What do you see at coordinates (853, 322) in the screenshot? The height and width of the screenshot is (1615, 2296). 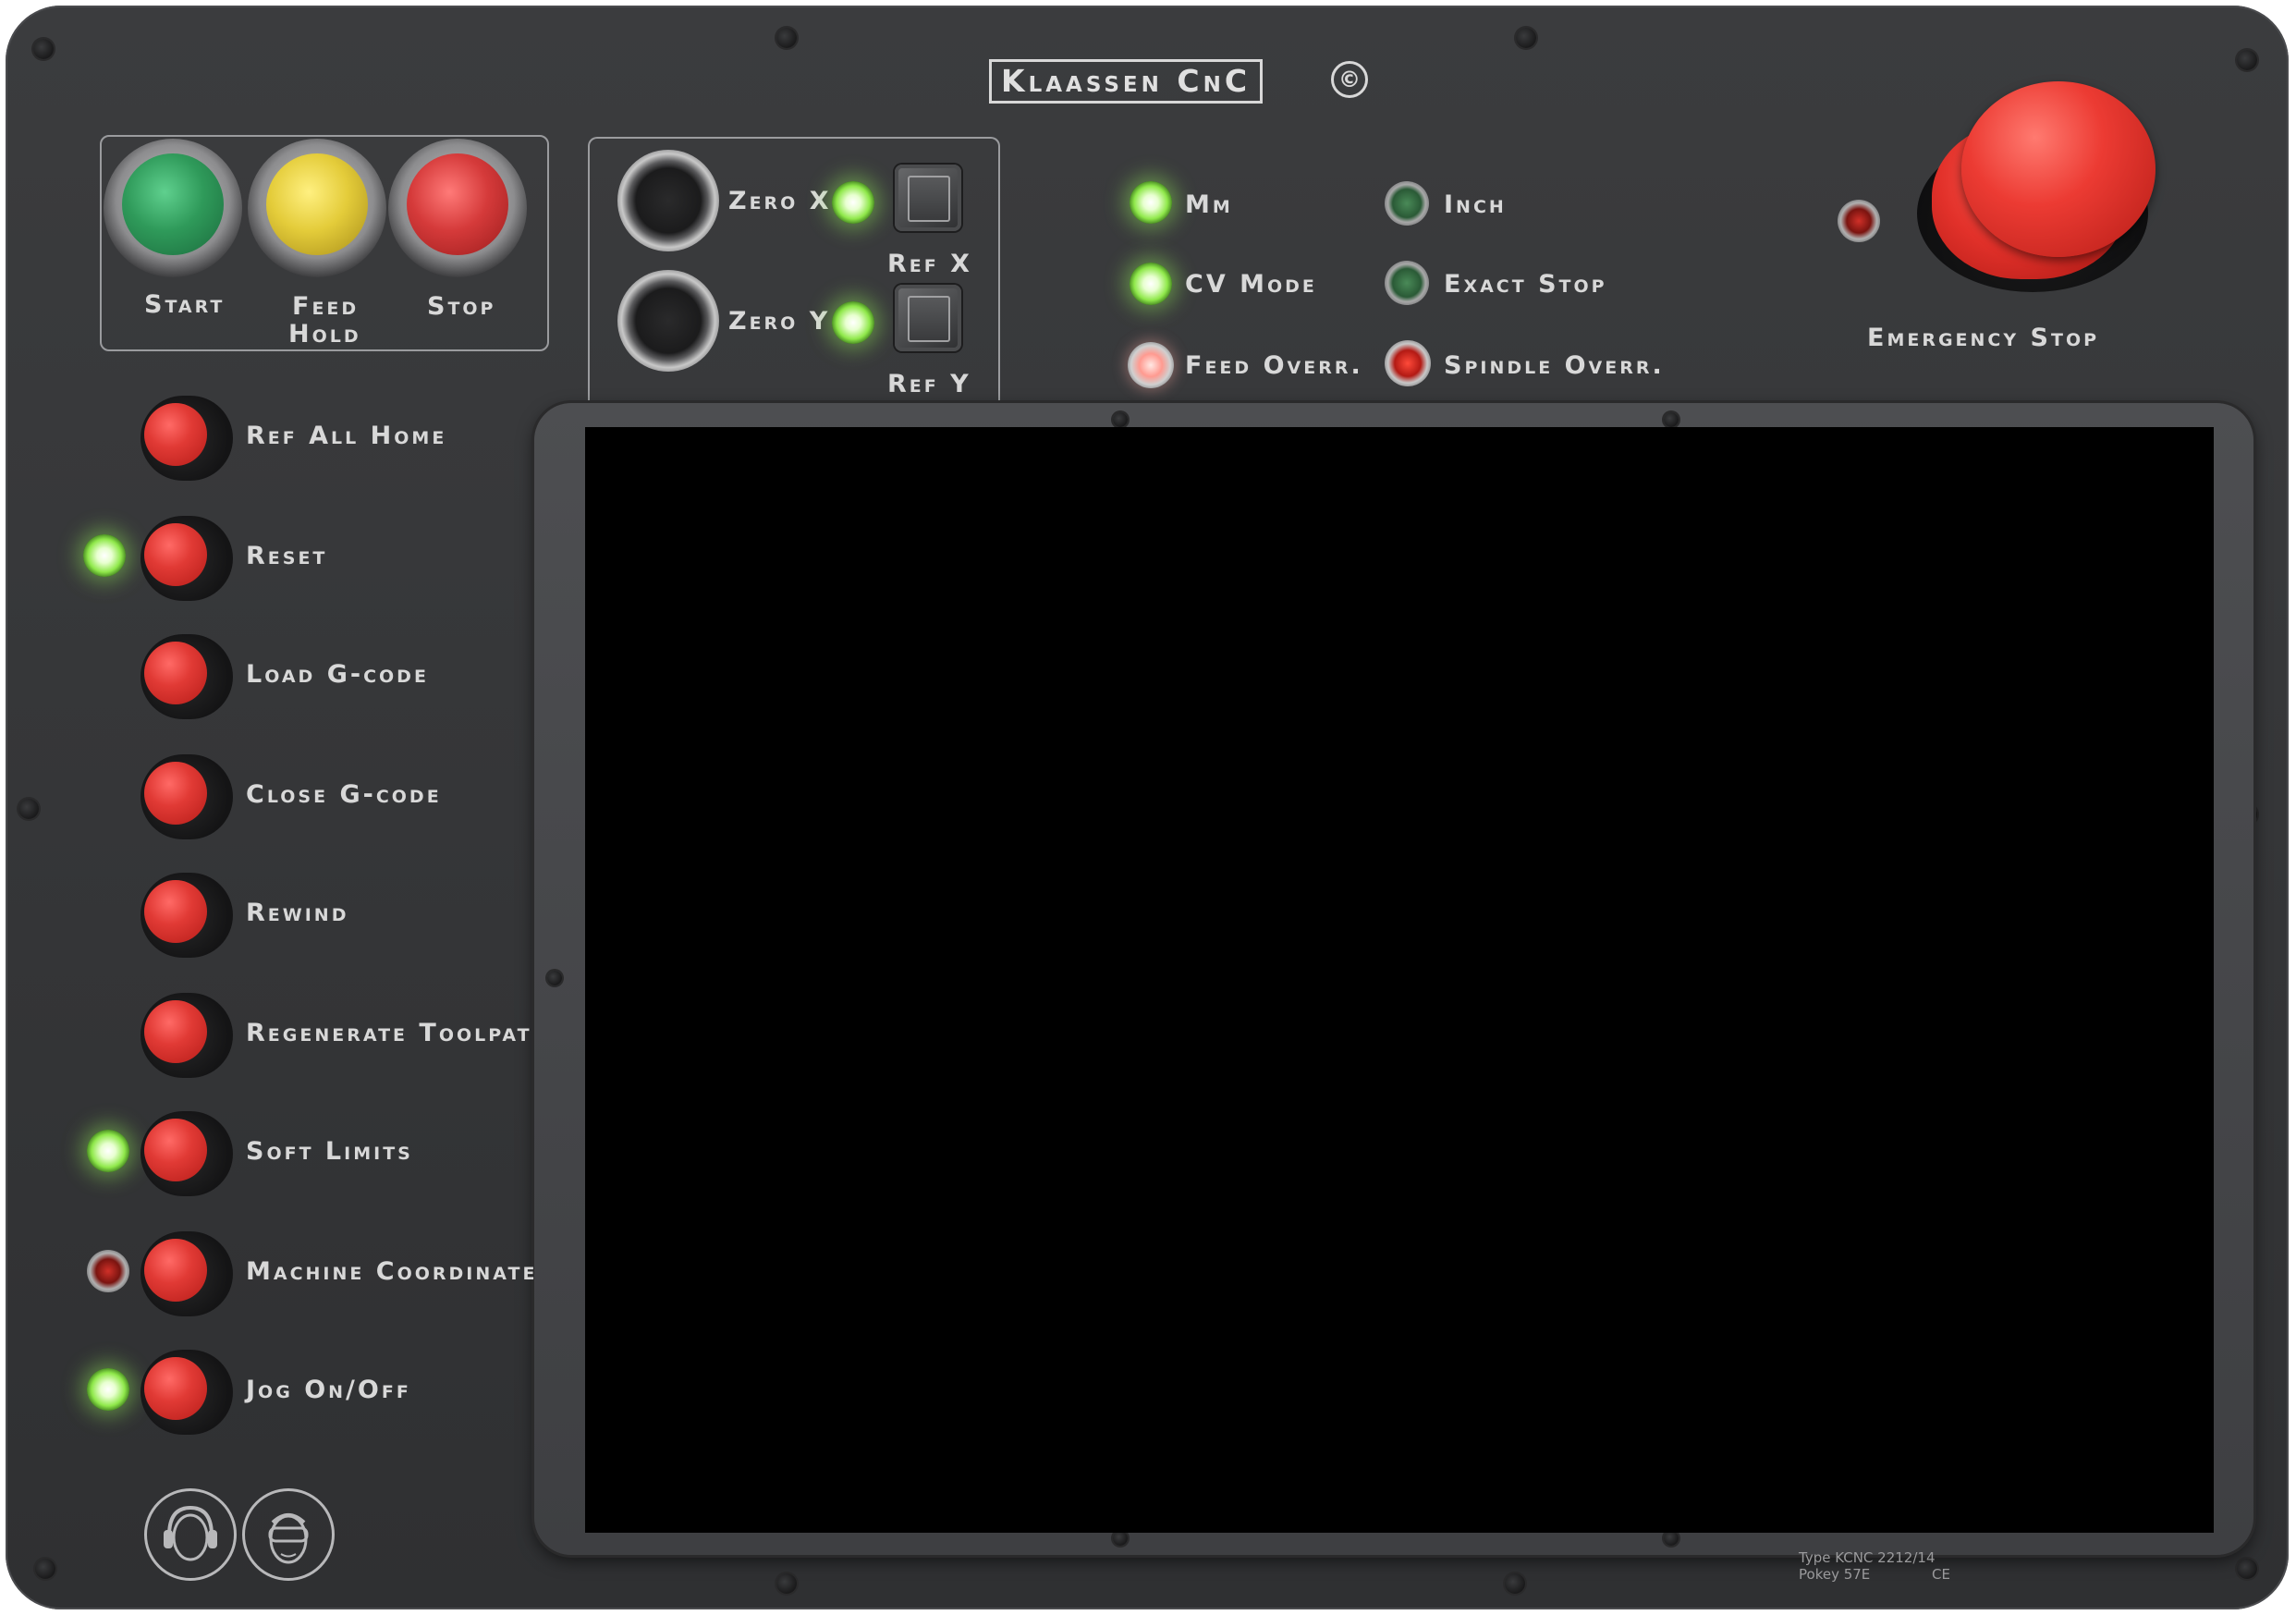 I see `zero-y-led` at bounding box center [853, 322].